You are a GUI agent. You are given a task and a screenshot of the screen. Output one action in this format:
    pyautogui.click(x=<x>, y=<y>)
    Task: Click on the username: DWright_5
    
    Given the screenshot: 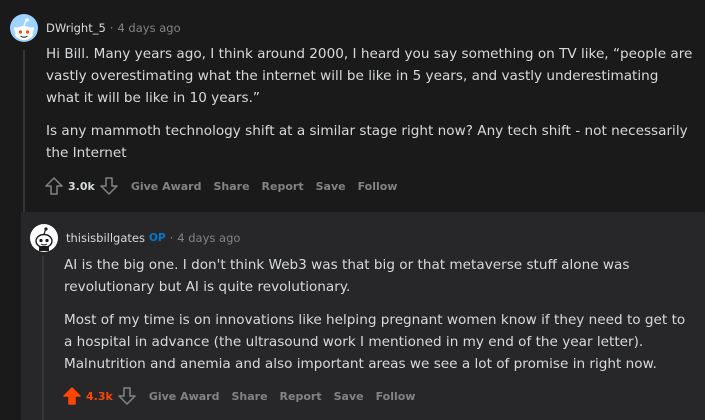 What is the action you would take?
    pyautogui.click(x=76, y=28)
    